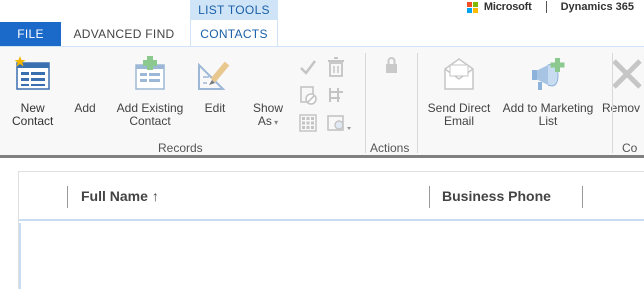  What do you see at coordinates (30, 34) in the screenshot?
I see `tab-file: FILE` at bounding box center [30, 34].